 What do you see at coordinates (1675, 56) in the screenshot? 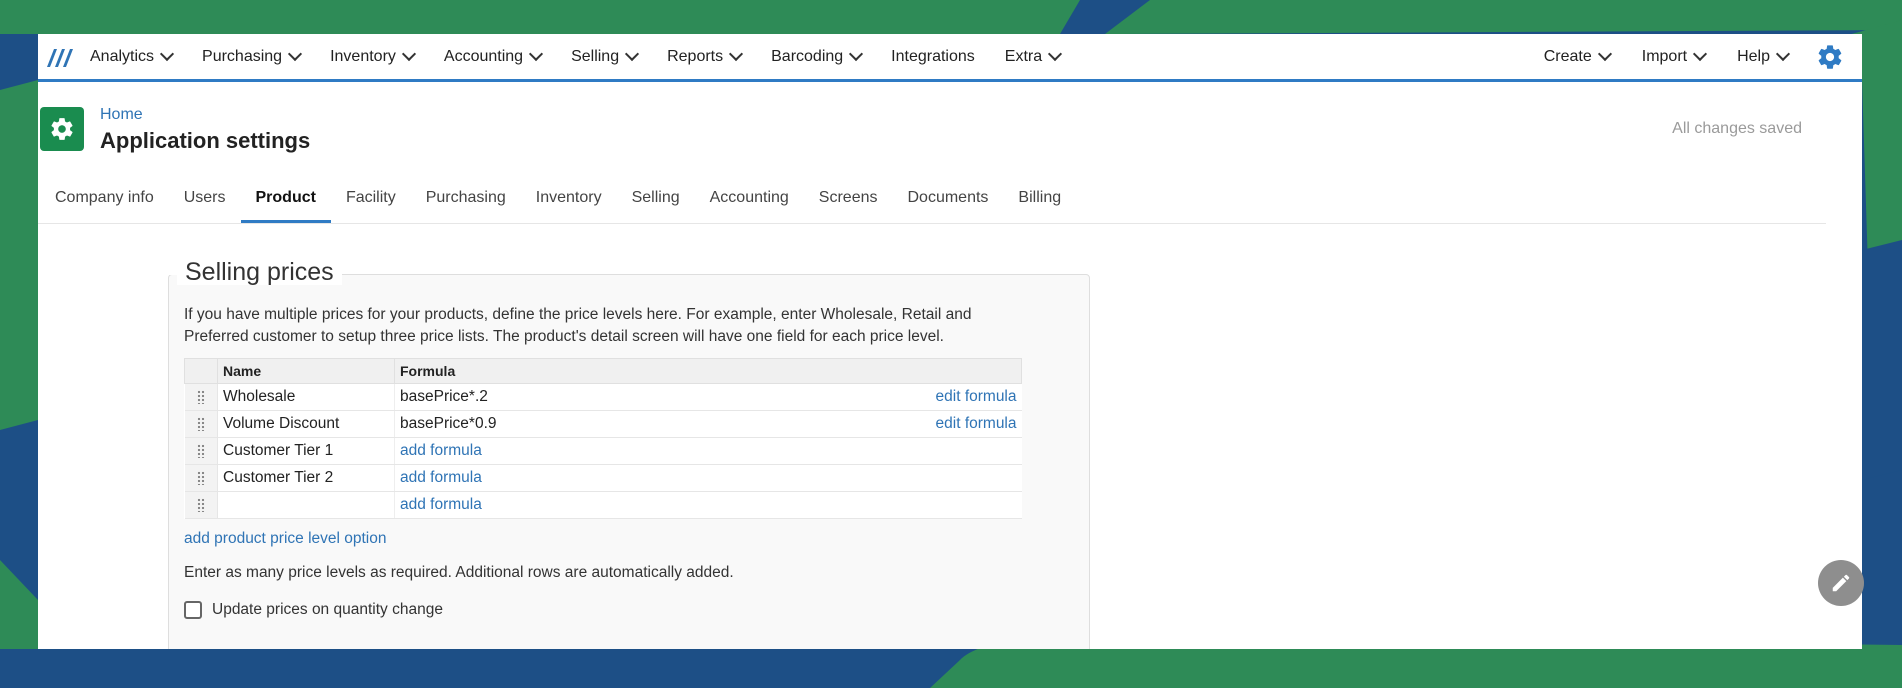
I see `nav-import: Import` at bounding box center [1675, 56].